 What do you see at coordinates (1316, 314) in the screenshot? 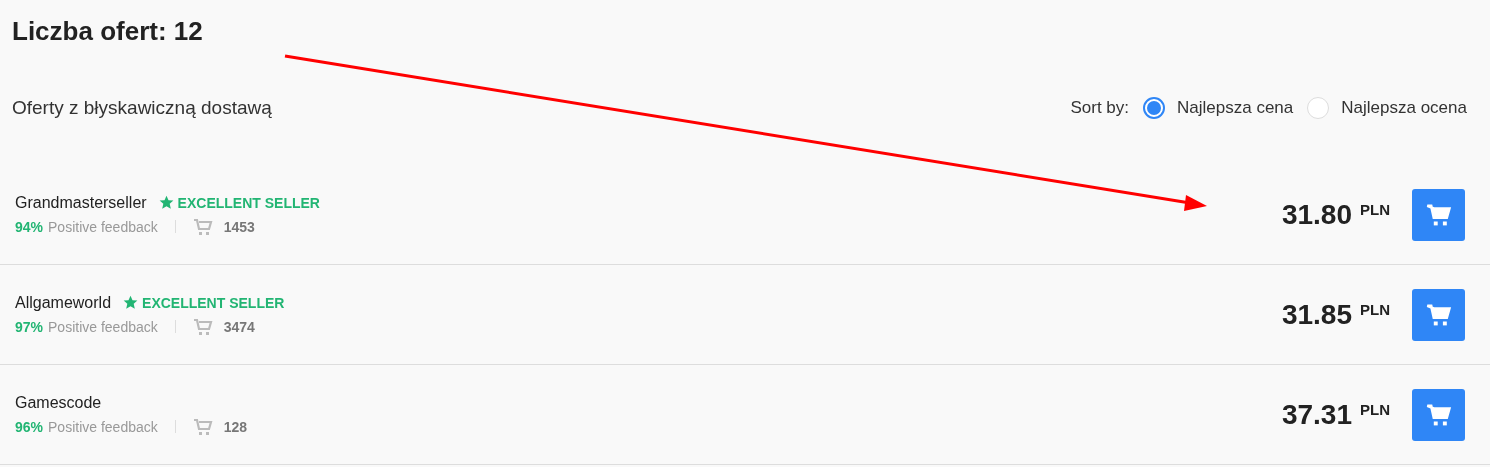
I see `price: 31.85` at bounding box center [1316, 314].